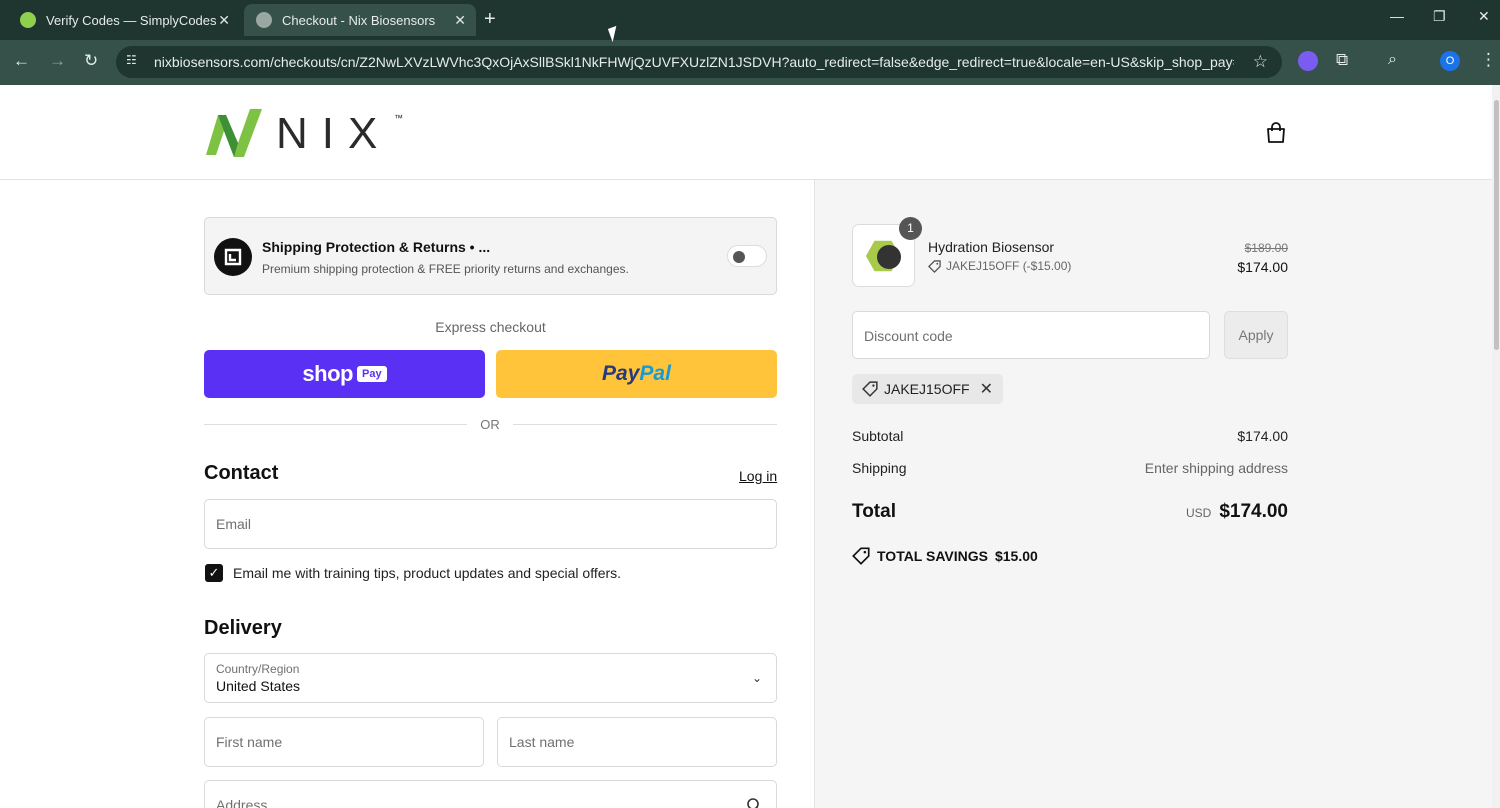  I want to click on total-row: Total USD $174.00, so click(1070, 512).